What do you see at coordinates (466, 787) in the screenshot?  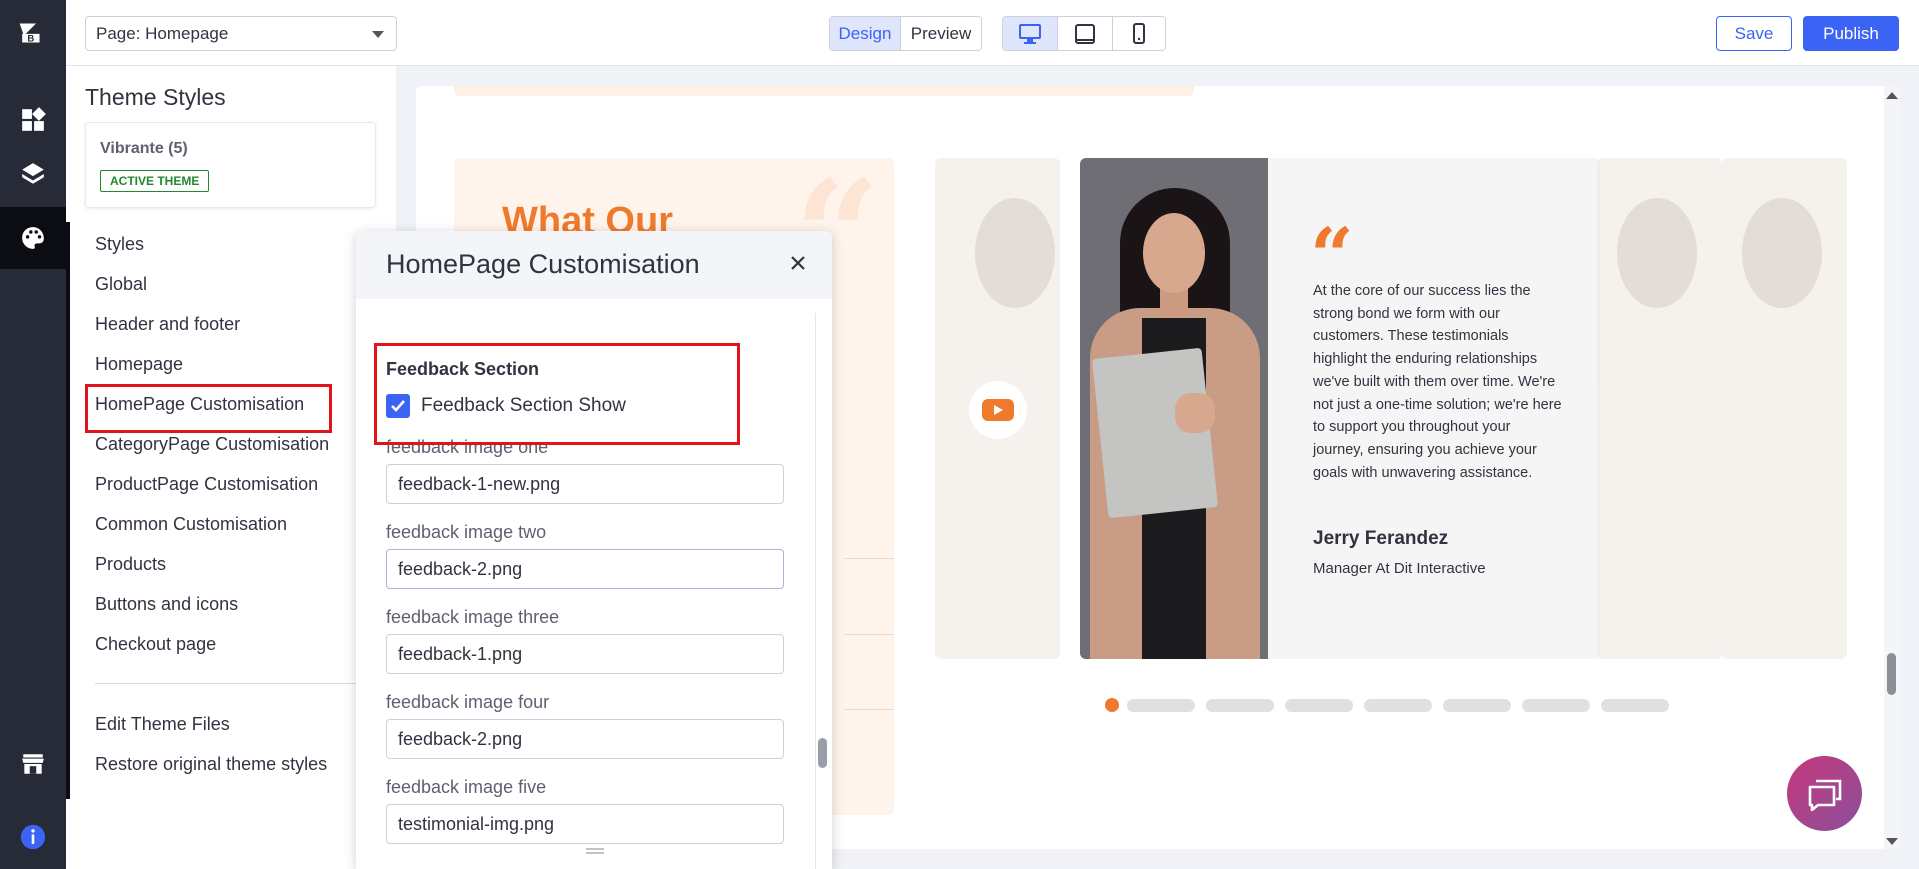 I see `field-label: feedback image five` at bounding box center [466, 787].